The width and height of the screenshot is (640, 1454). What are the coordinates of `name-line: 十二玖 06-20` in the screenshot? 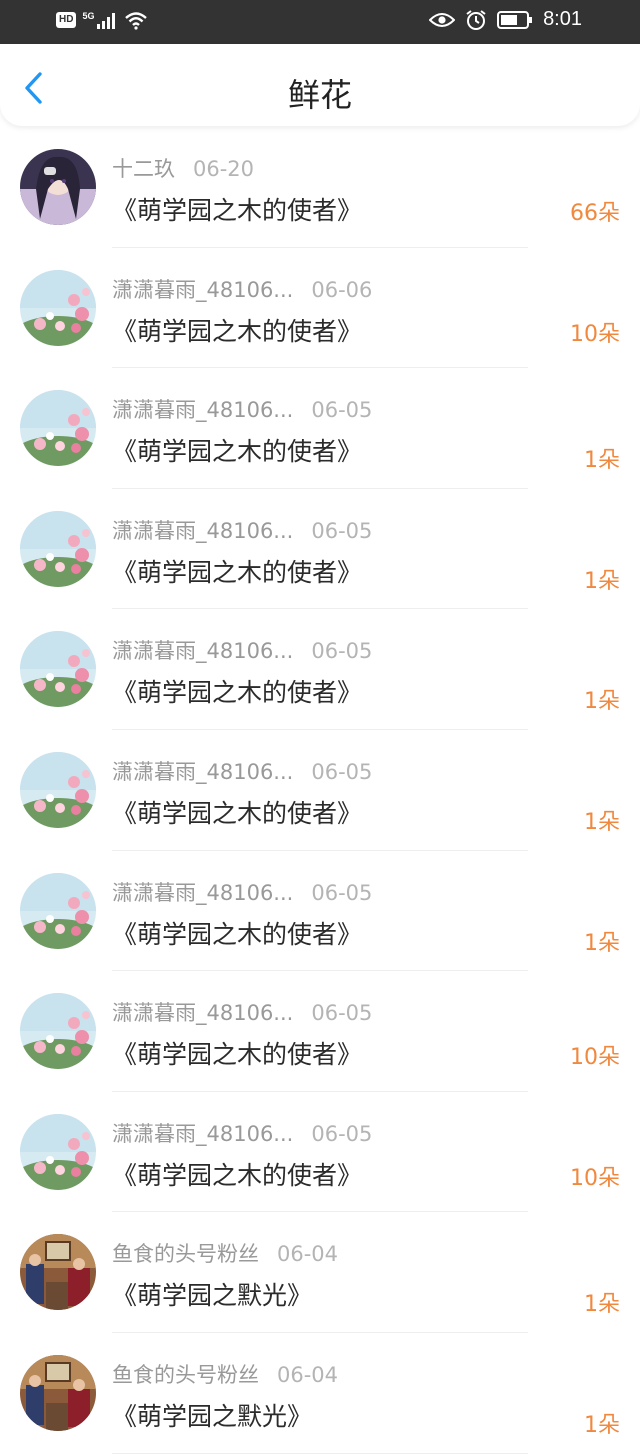 It's located at (183, 168).